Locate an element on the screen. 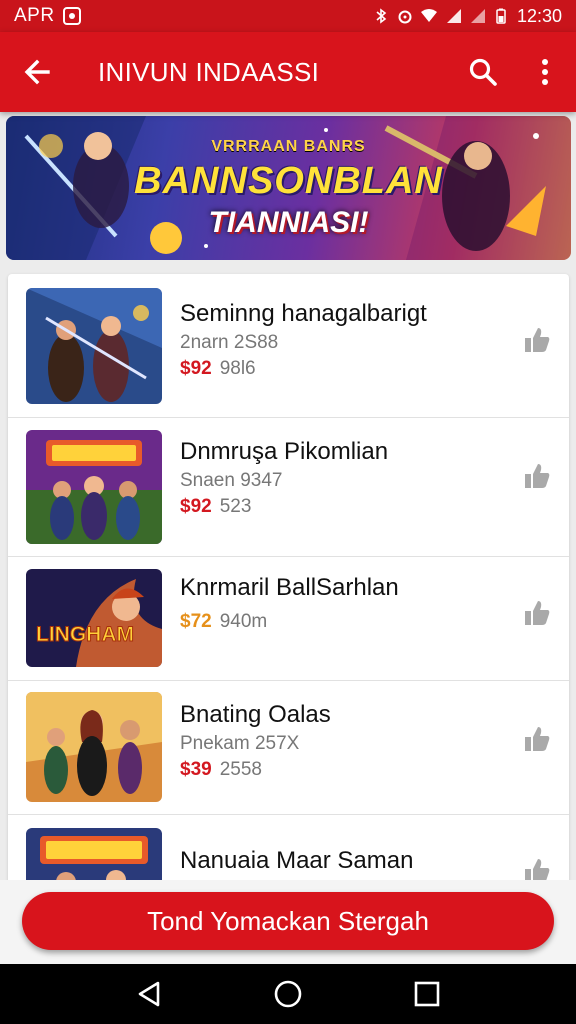 The width and height of the screenshot is (576, 1024). alarm-icon is located at coordinates (405, 17).